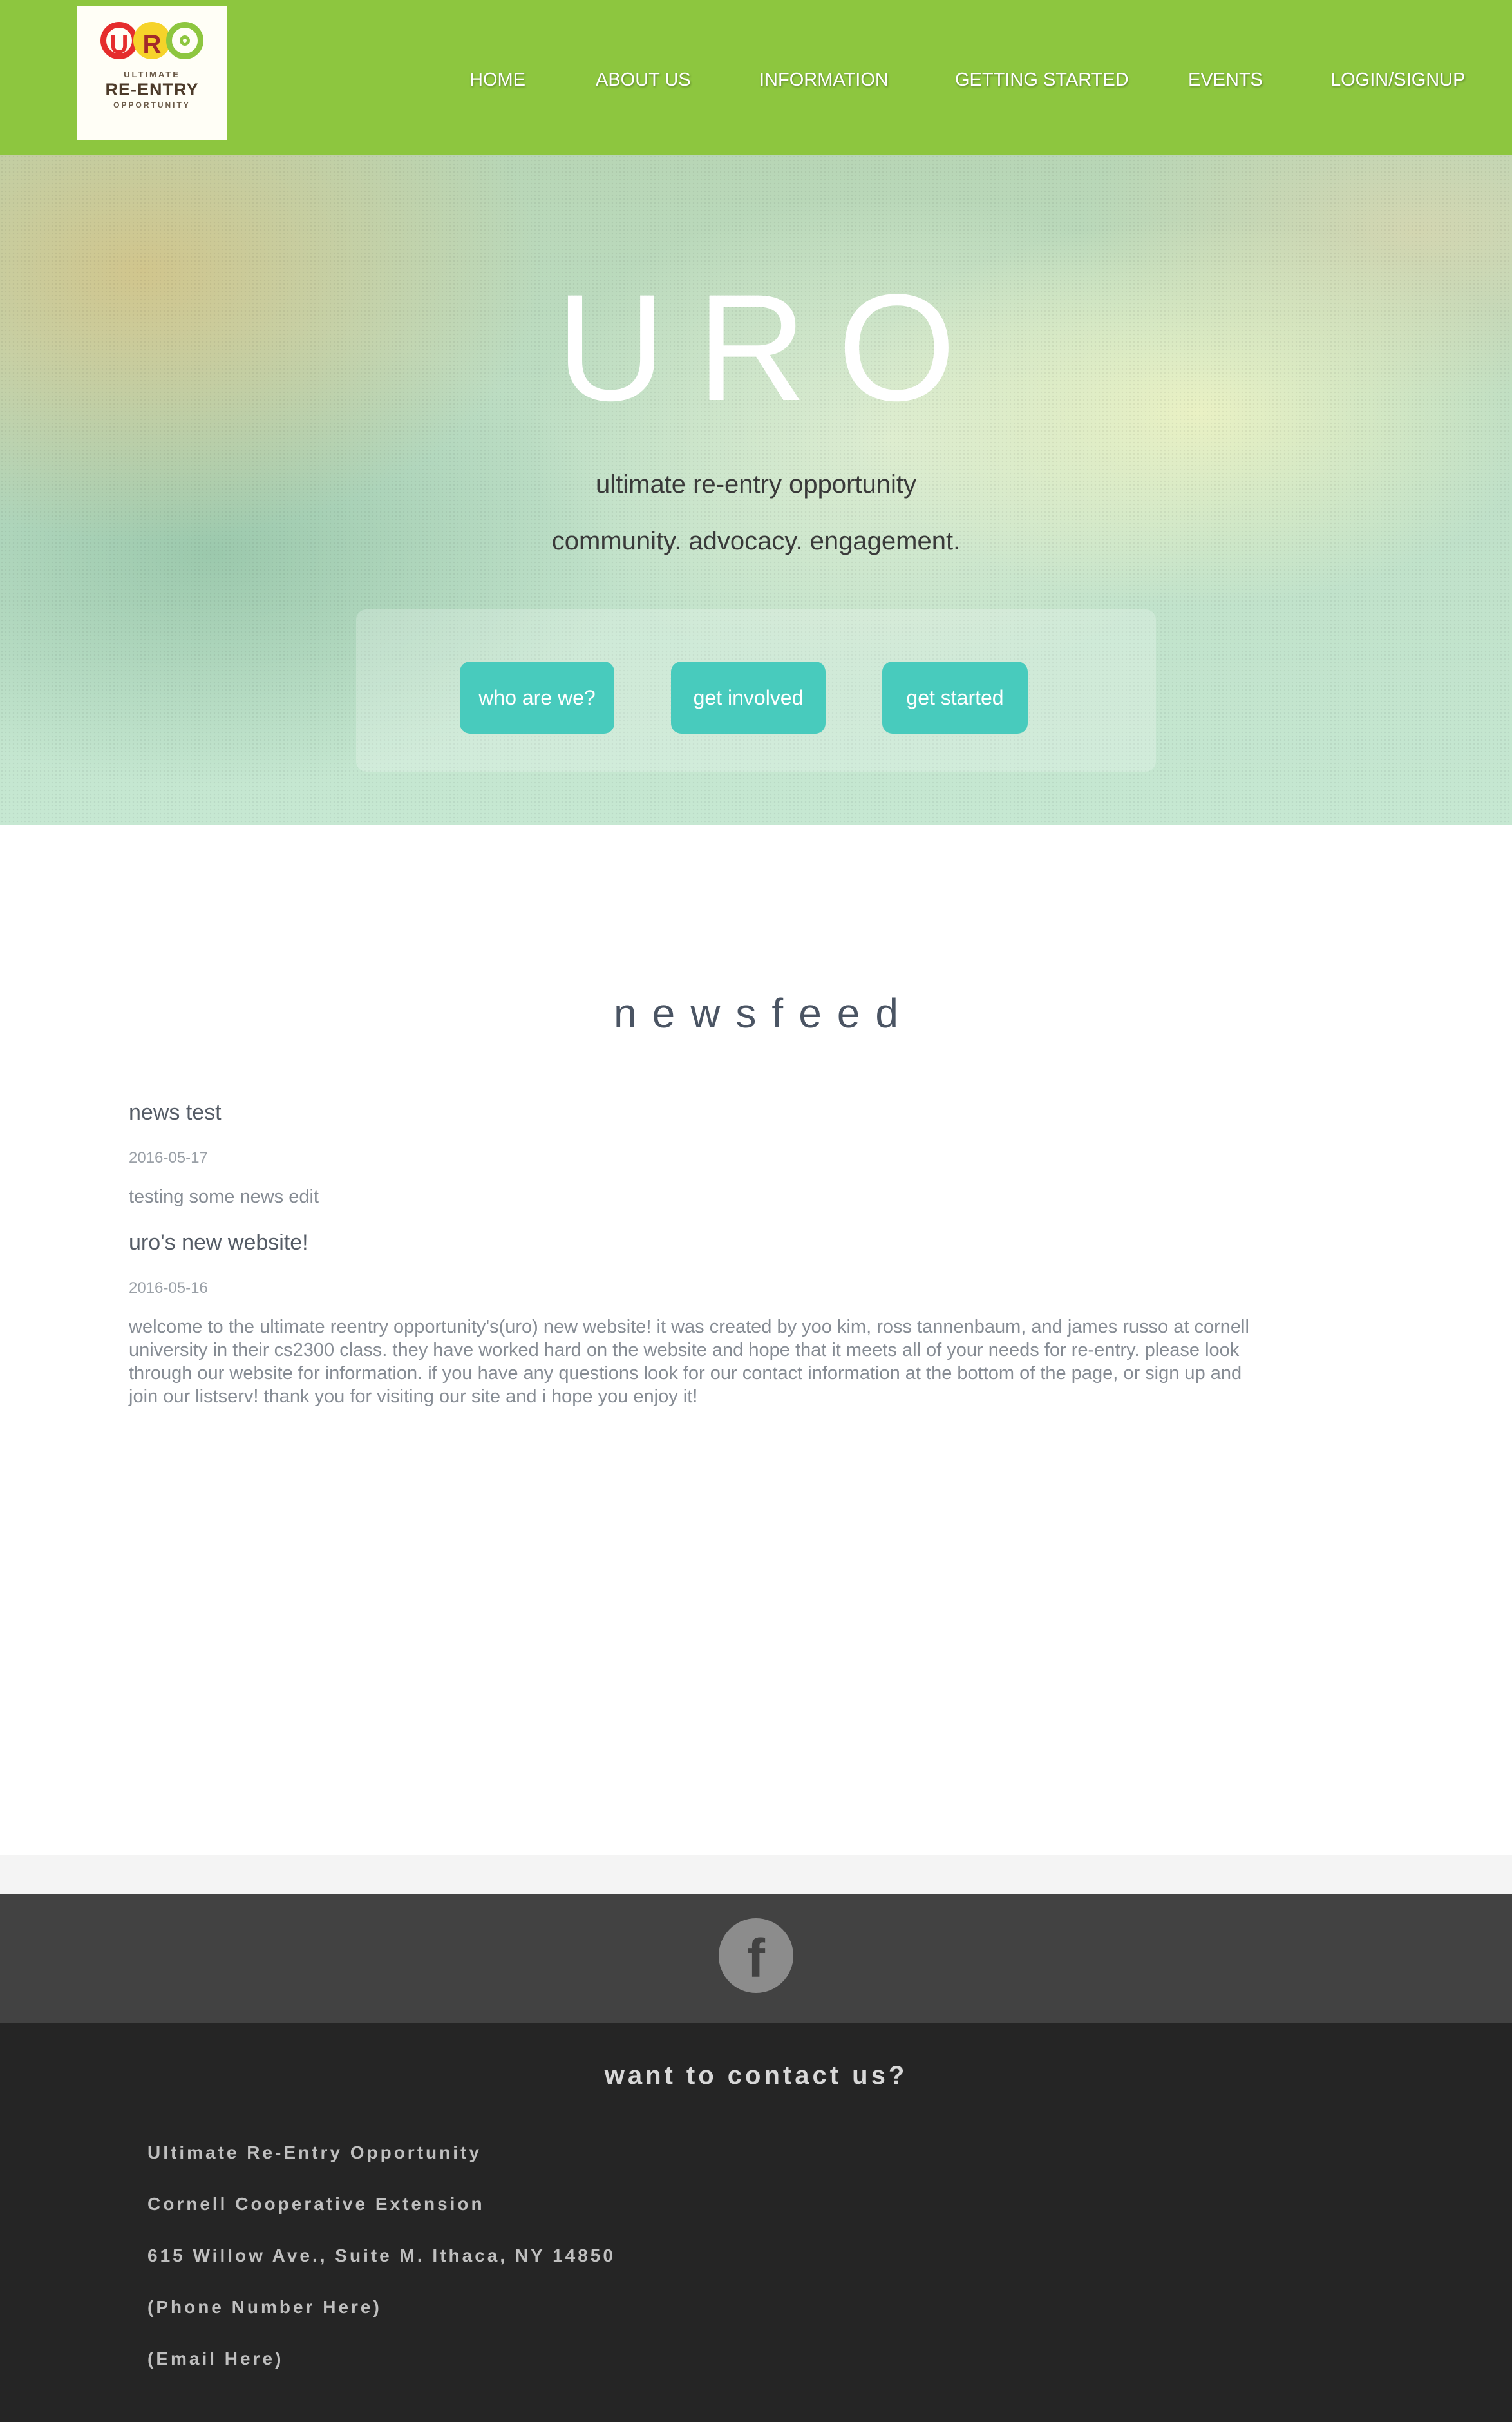 The image size is (1512, 2422). I want to click on footer-spacer, so click(756, 1874).